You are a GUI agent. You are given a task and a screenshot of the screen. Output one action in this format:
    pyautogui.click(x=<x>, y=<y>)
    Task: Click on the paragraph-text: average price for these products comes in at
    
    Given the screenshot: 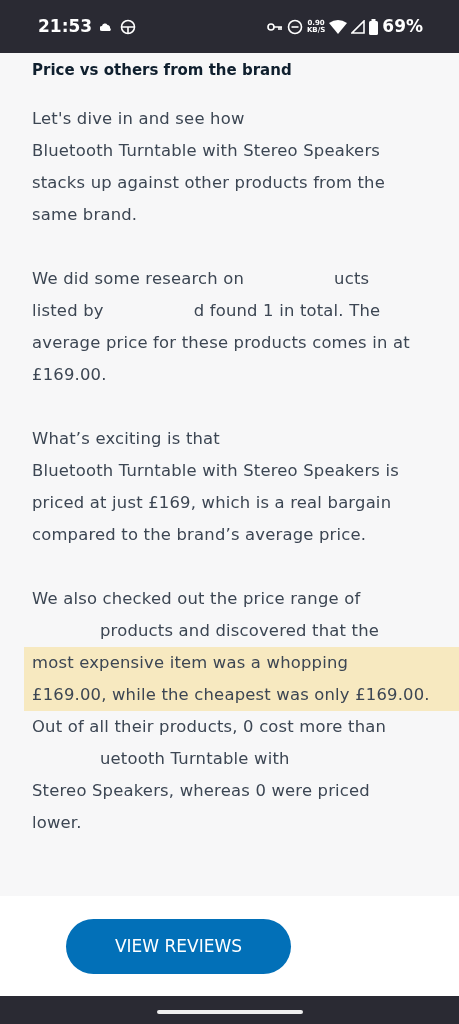 What is the action you would take?
    pyautogui.click(x=221, y=342)
    